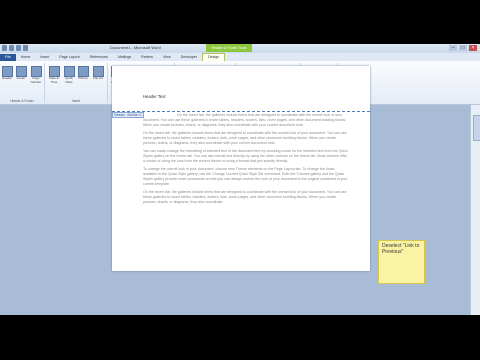 The width and height of the screenshot is (480, 360). Describe the element at coordinates (26, 57) in the screenshot. I see `tab-home: Home` at that location.